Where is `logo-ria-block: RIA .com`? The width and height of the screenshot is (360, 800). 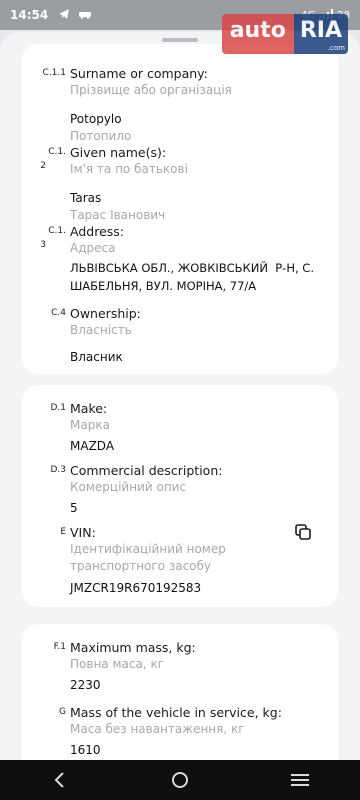 logo-ria-block: RIA .com is located at coordinates (320, 34).